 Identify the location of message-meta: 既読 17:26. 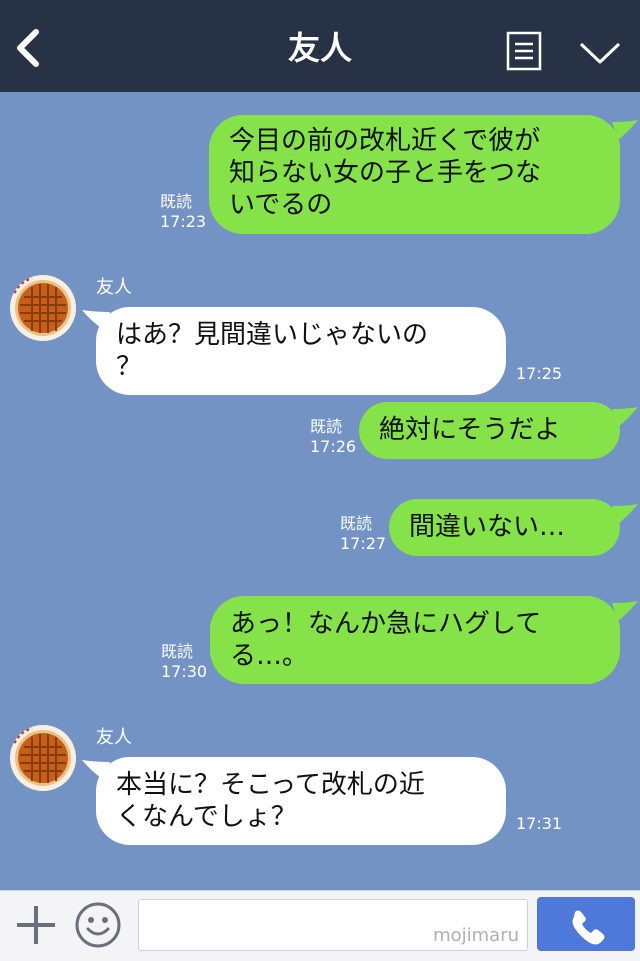
(333, 437).